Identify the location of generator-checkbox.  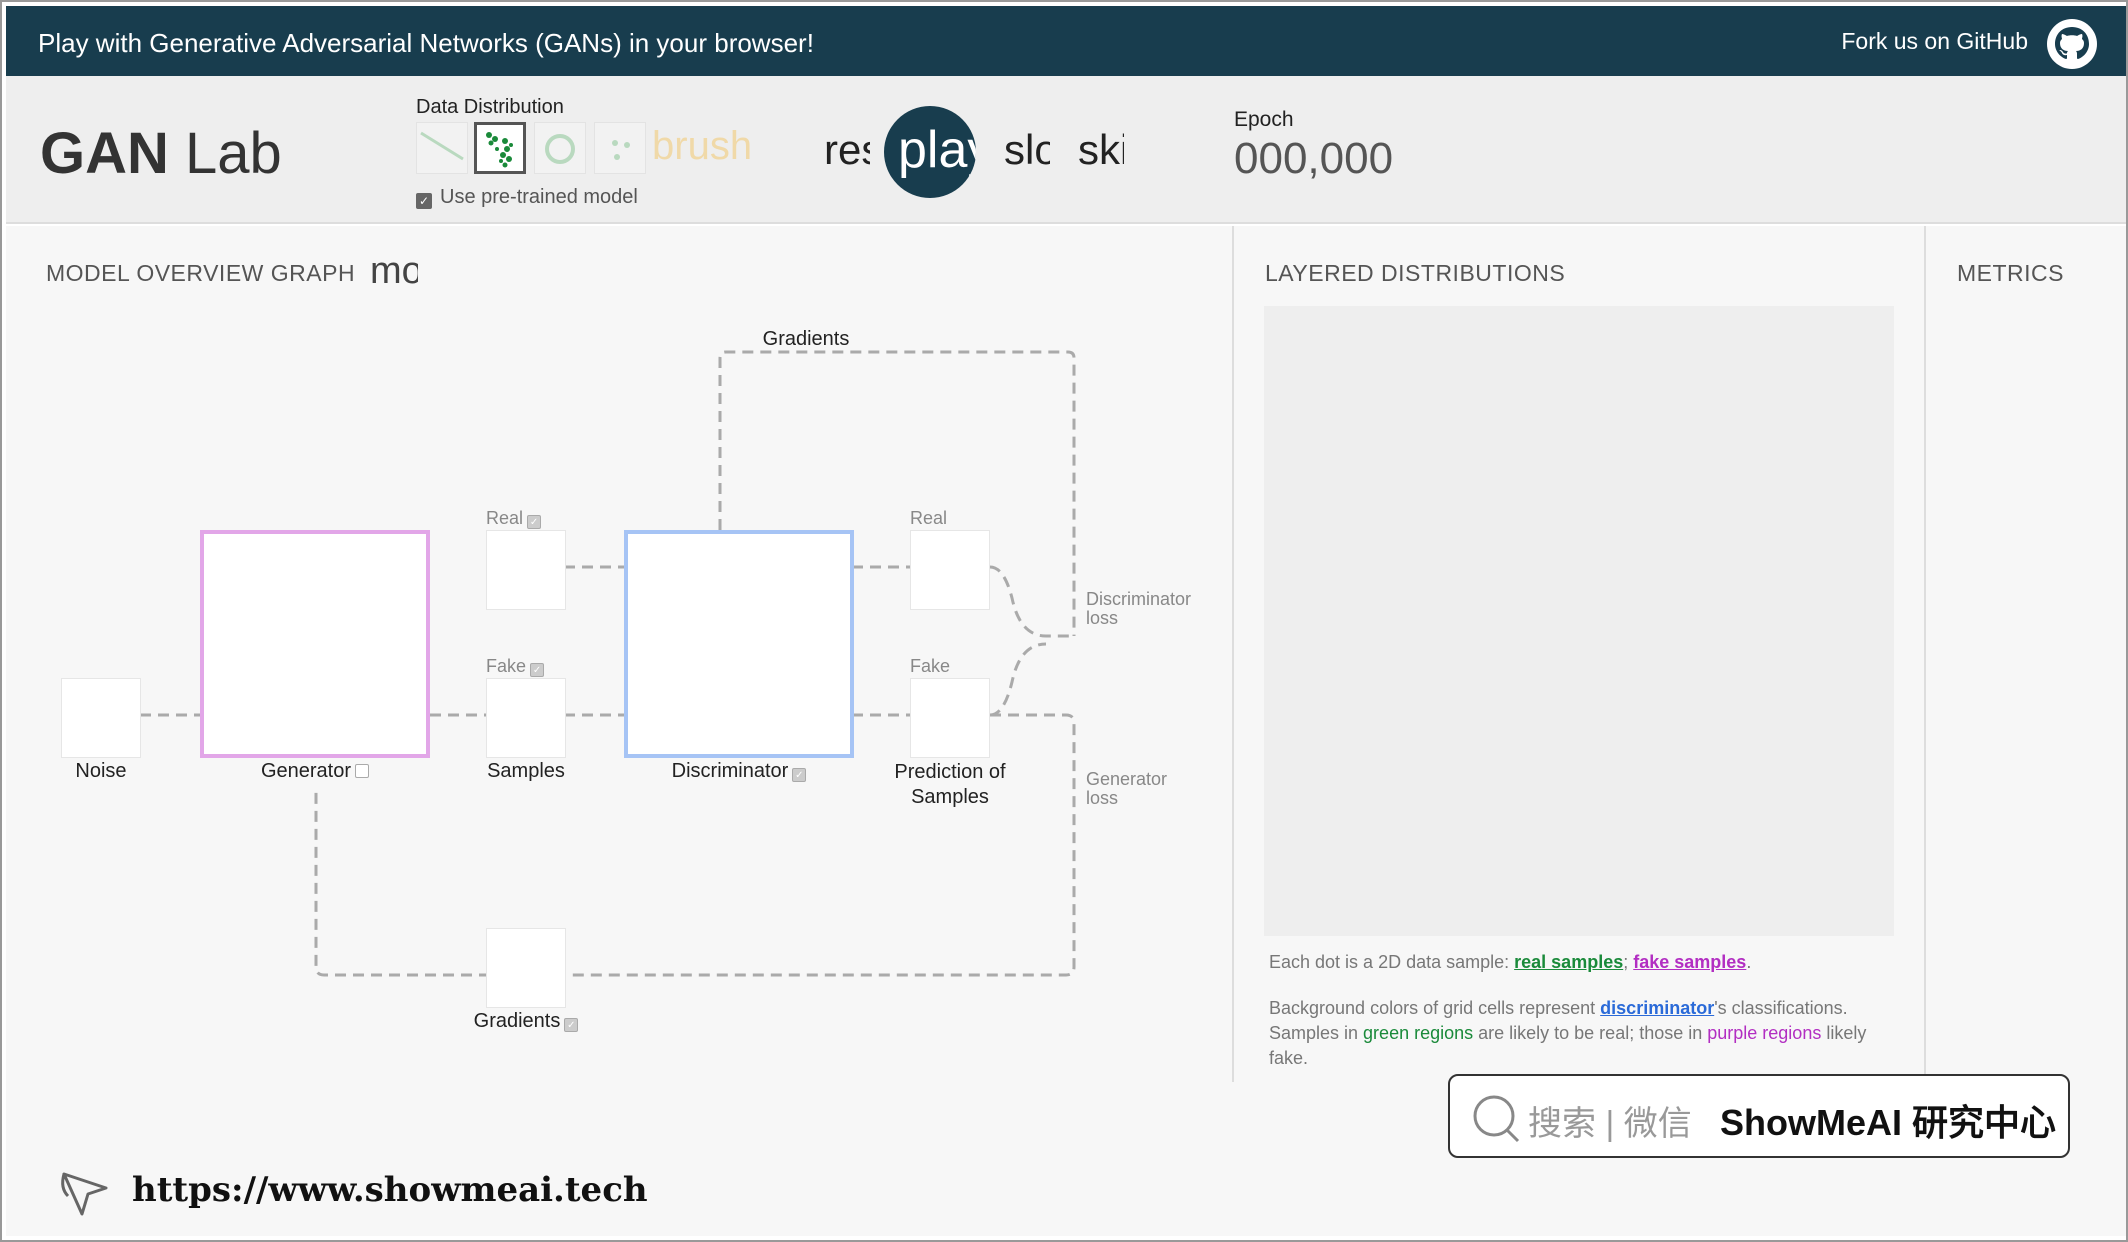
(362, 771).